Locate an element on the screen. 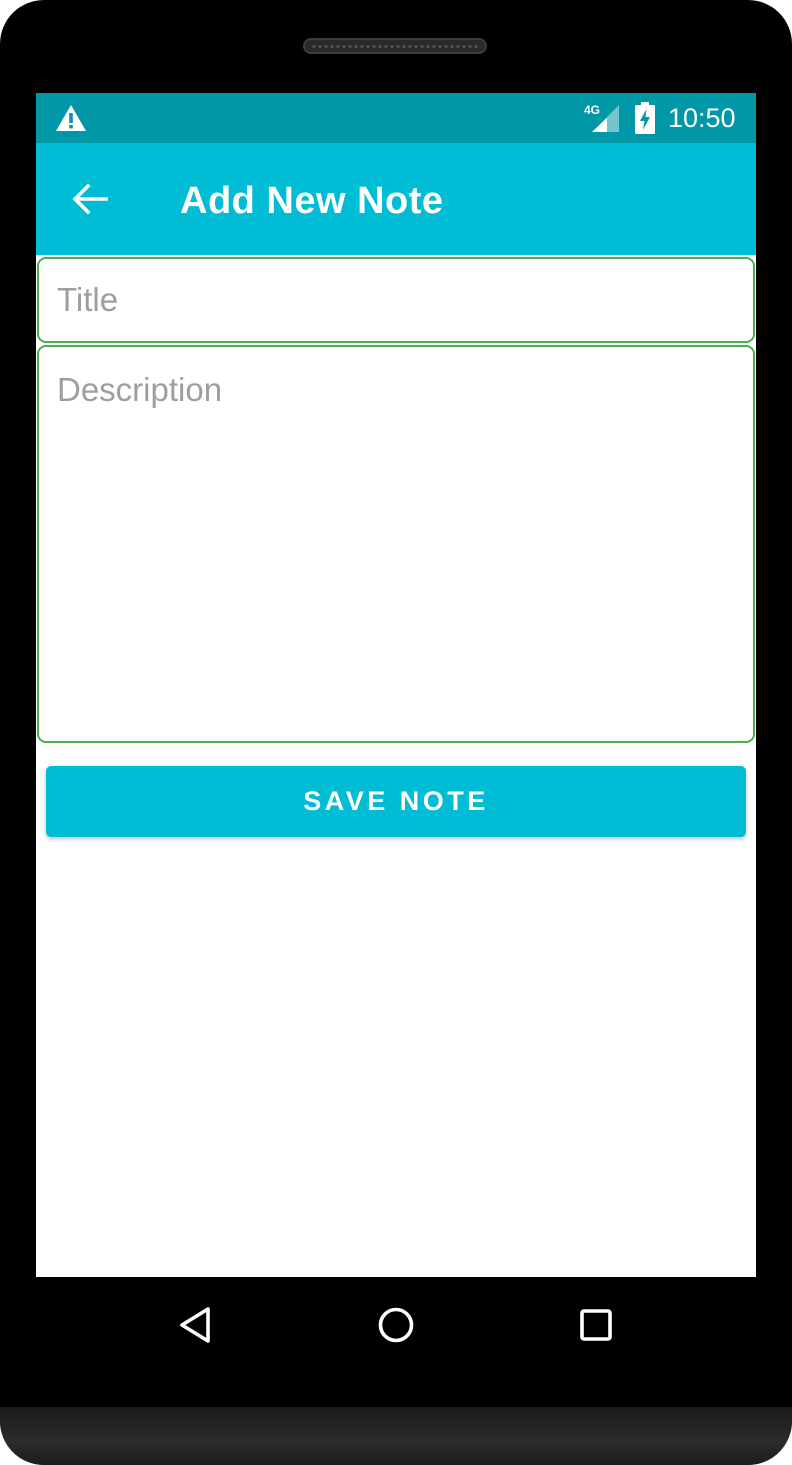  bottom-bezel is located at coordinates (396, 1436).